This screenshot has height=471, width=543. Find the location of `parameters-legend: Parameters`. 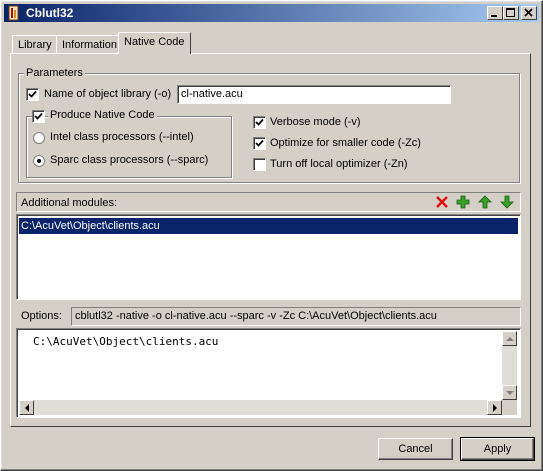

parameters-legend: Parameters is located at coordinates (54, 73).